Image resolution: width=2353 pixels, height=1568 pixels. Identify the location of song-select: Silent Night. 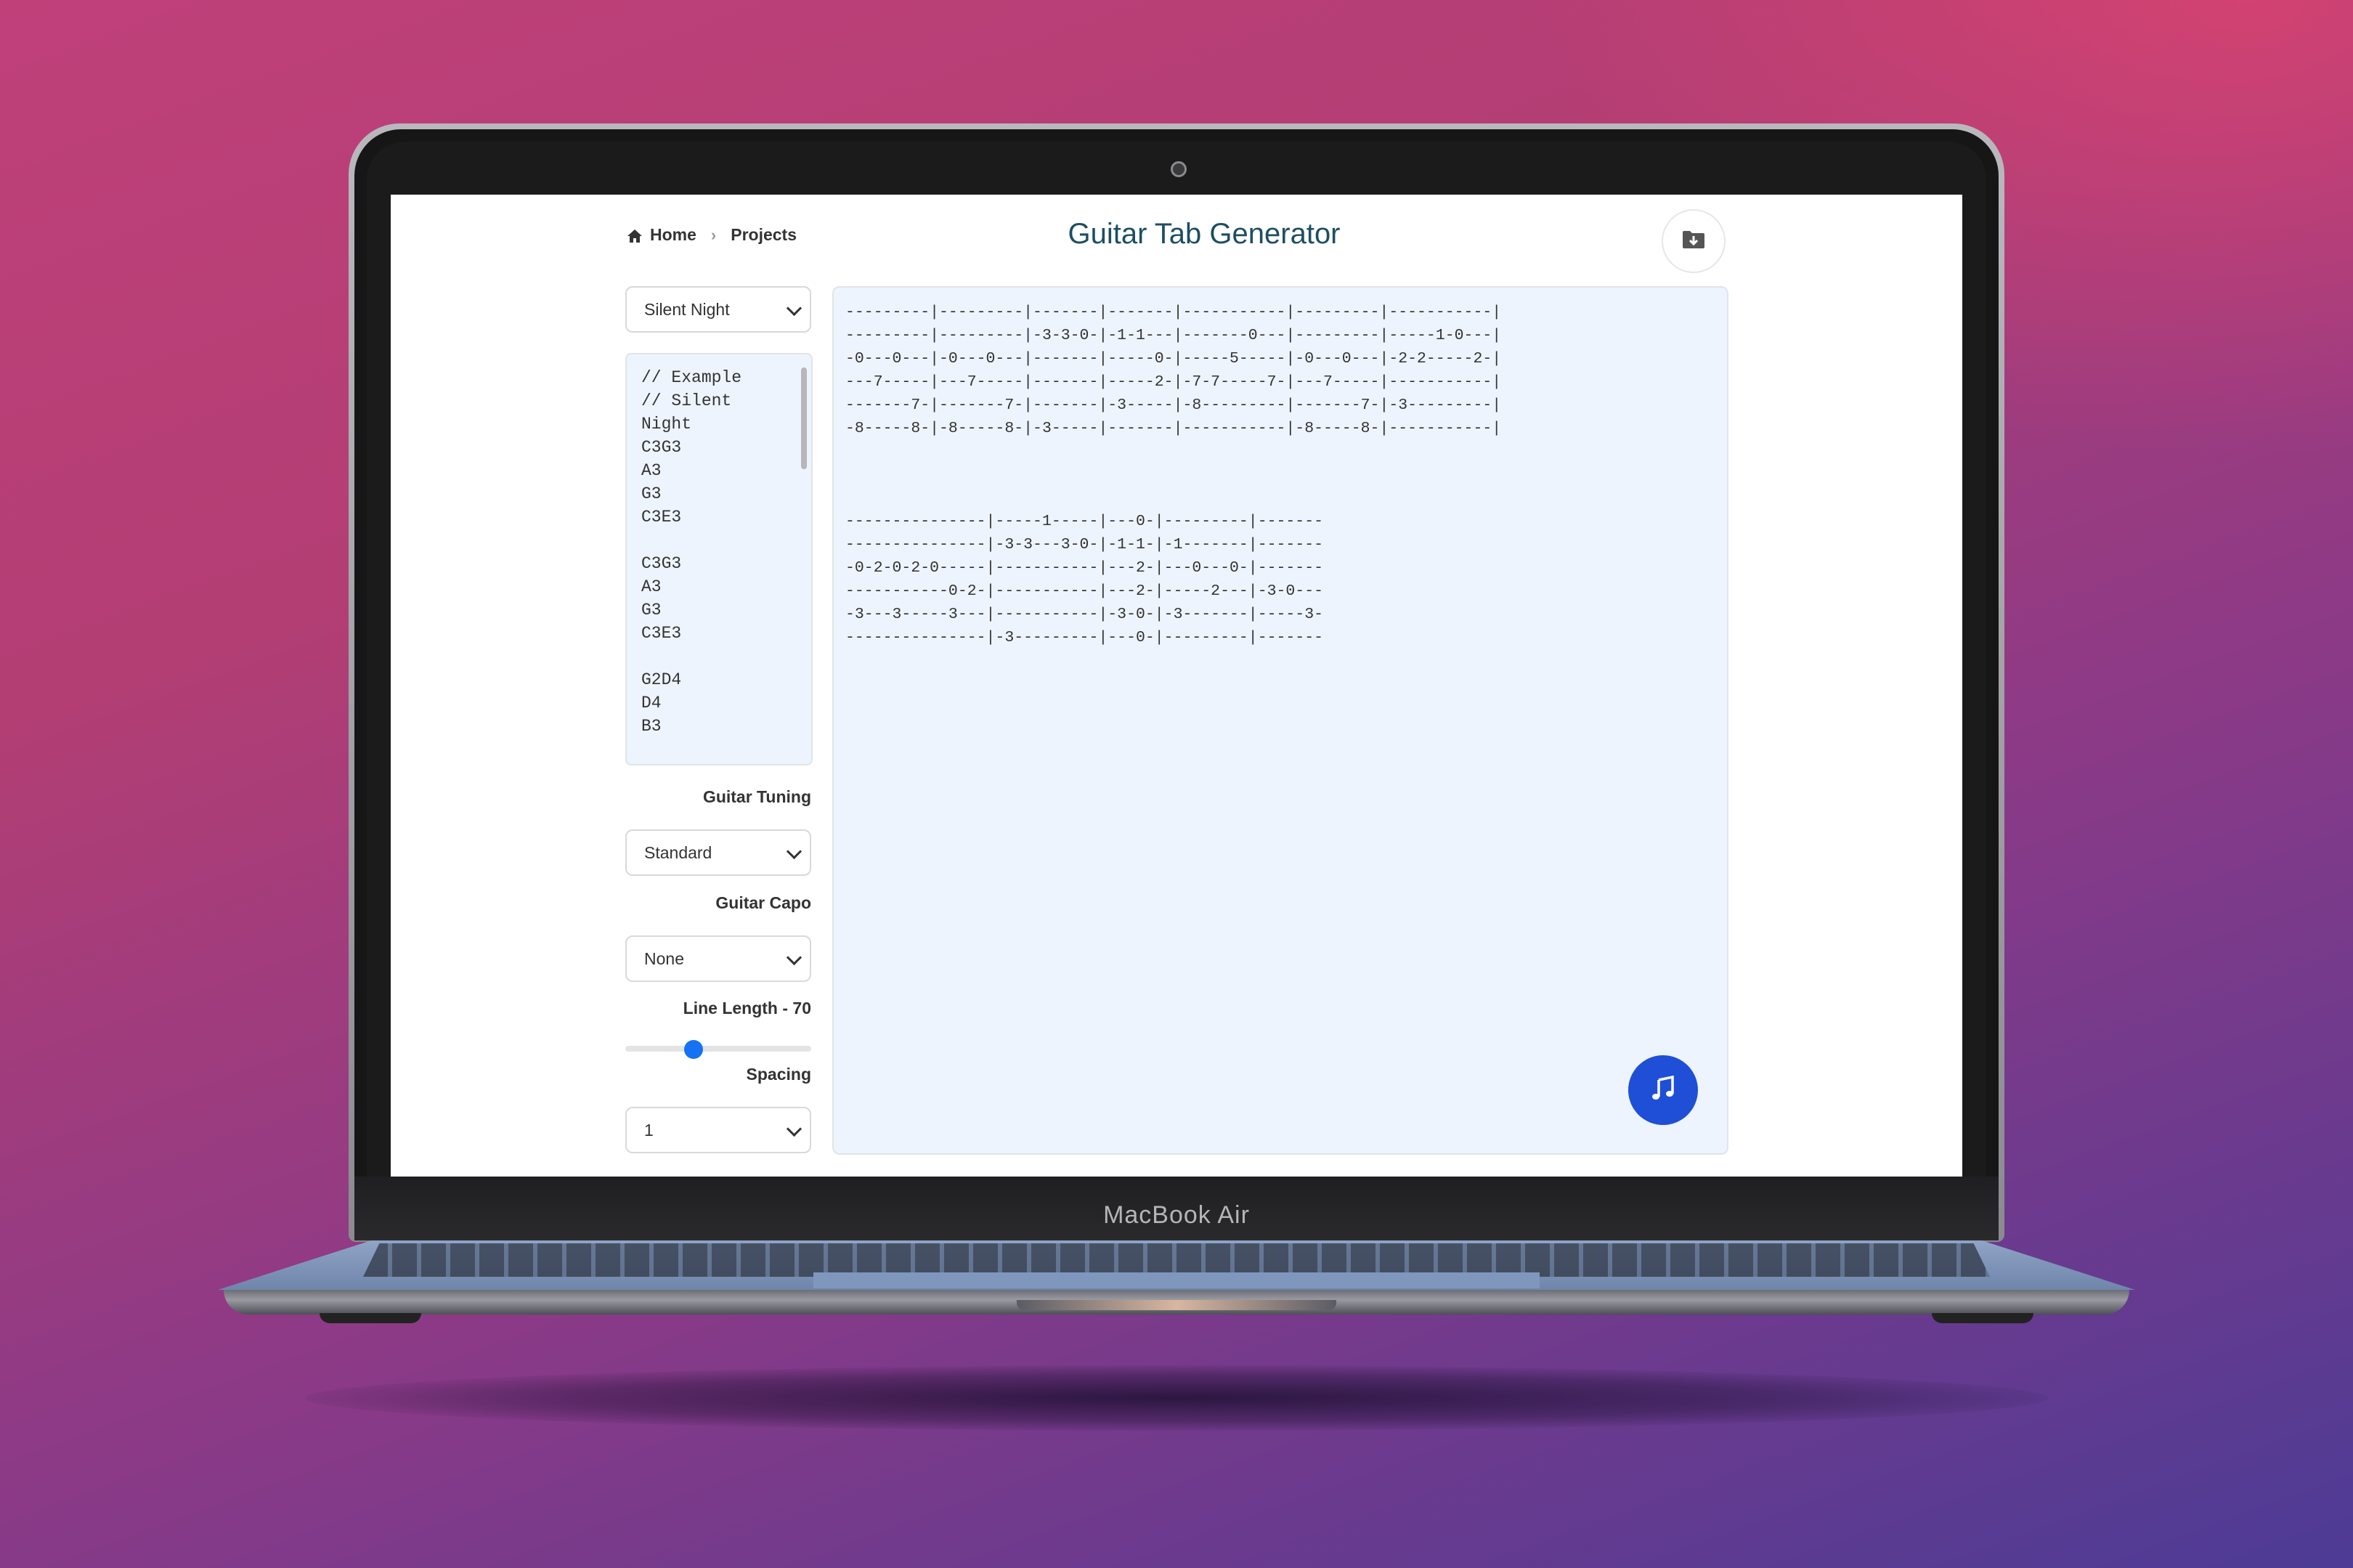
(718, 309).